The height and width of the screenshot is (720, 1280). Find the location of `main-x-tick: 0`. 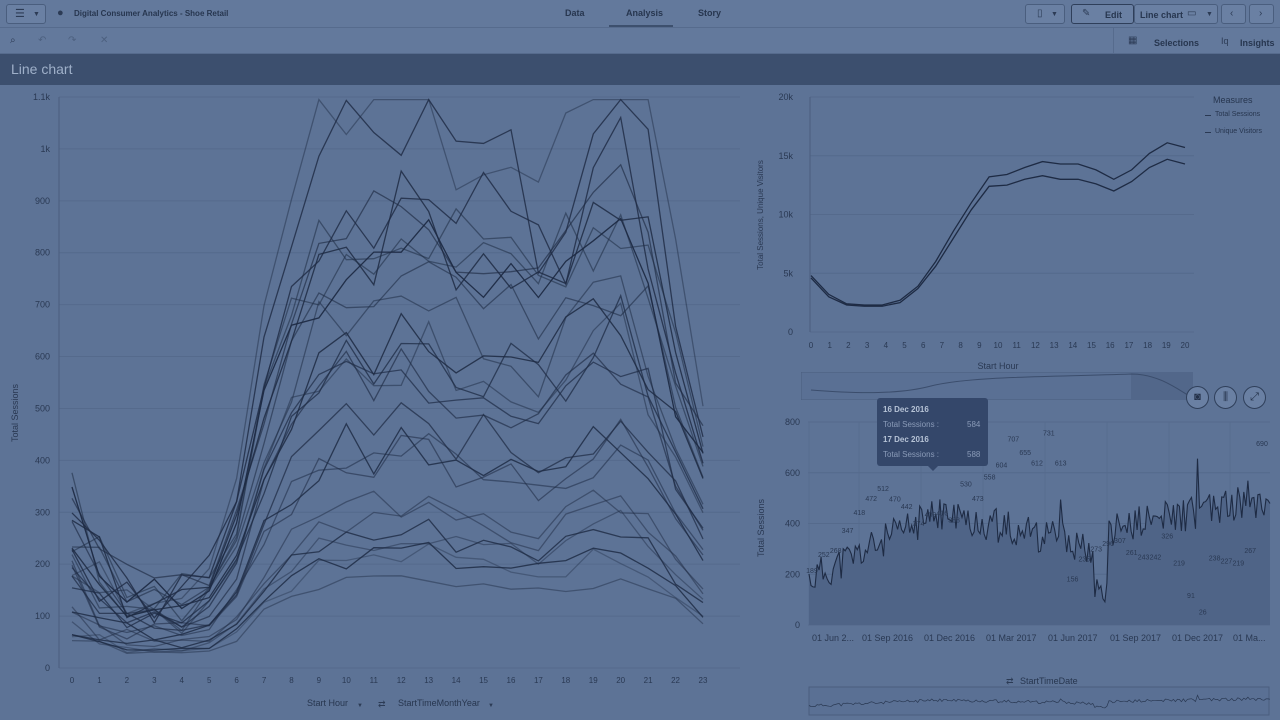

main-x-tick: 0 is located at coordinates (72, 680).